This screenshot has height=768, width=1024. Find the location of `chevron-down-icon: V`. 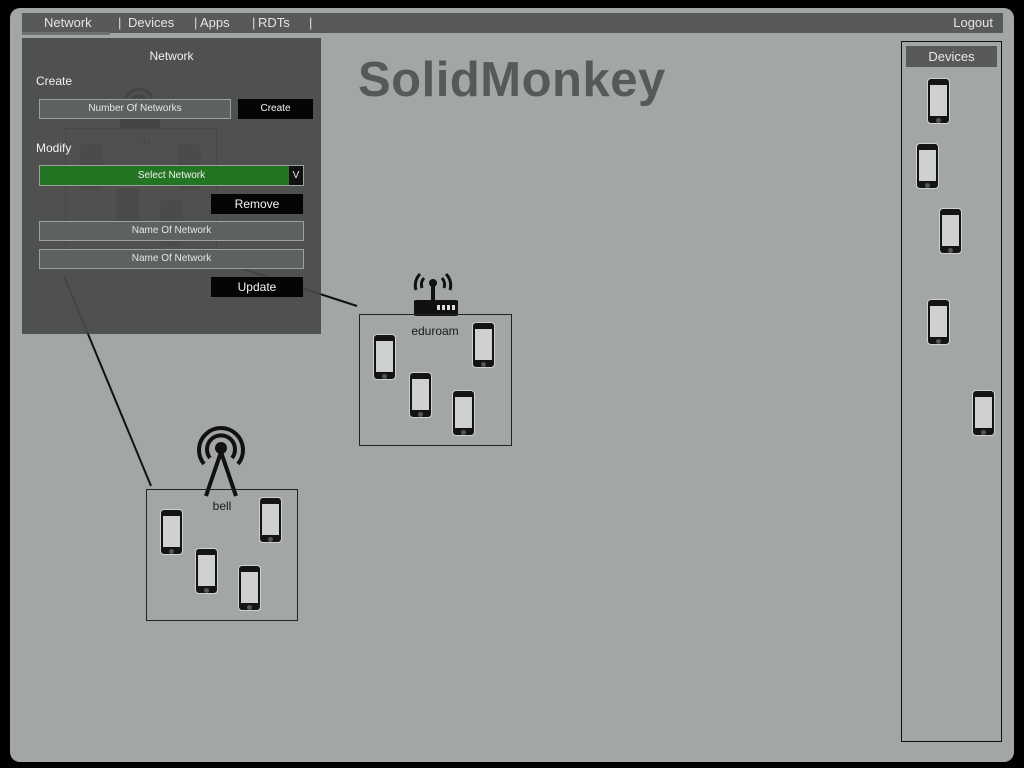

chevron-down-icon: V is located at coordinates (296, 175).